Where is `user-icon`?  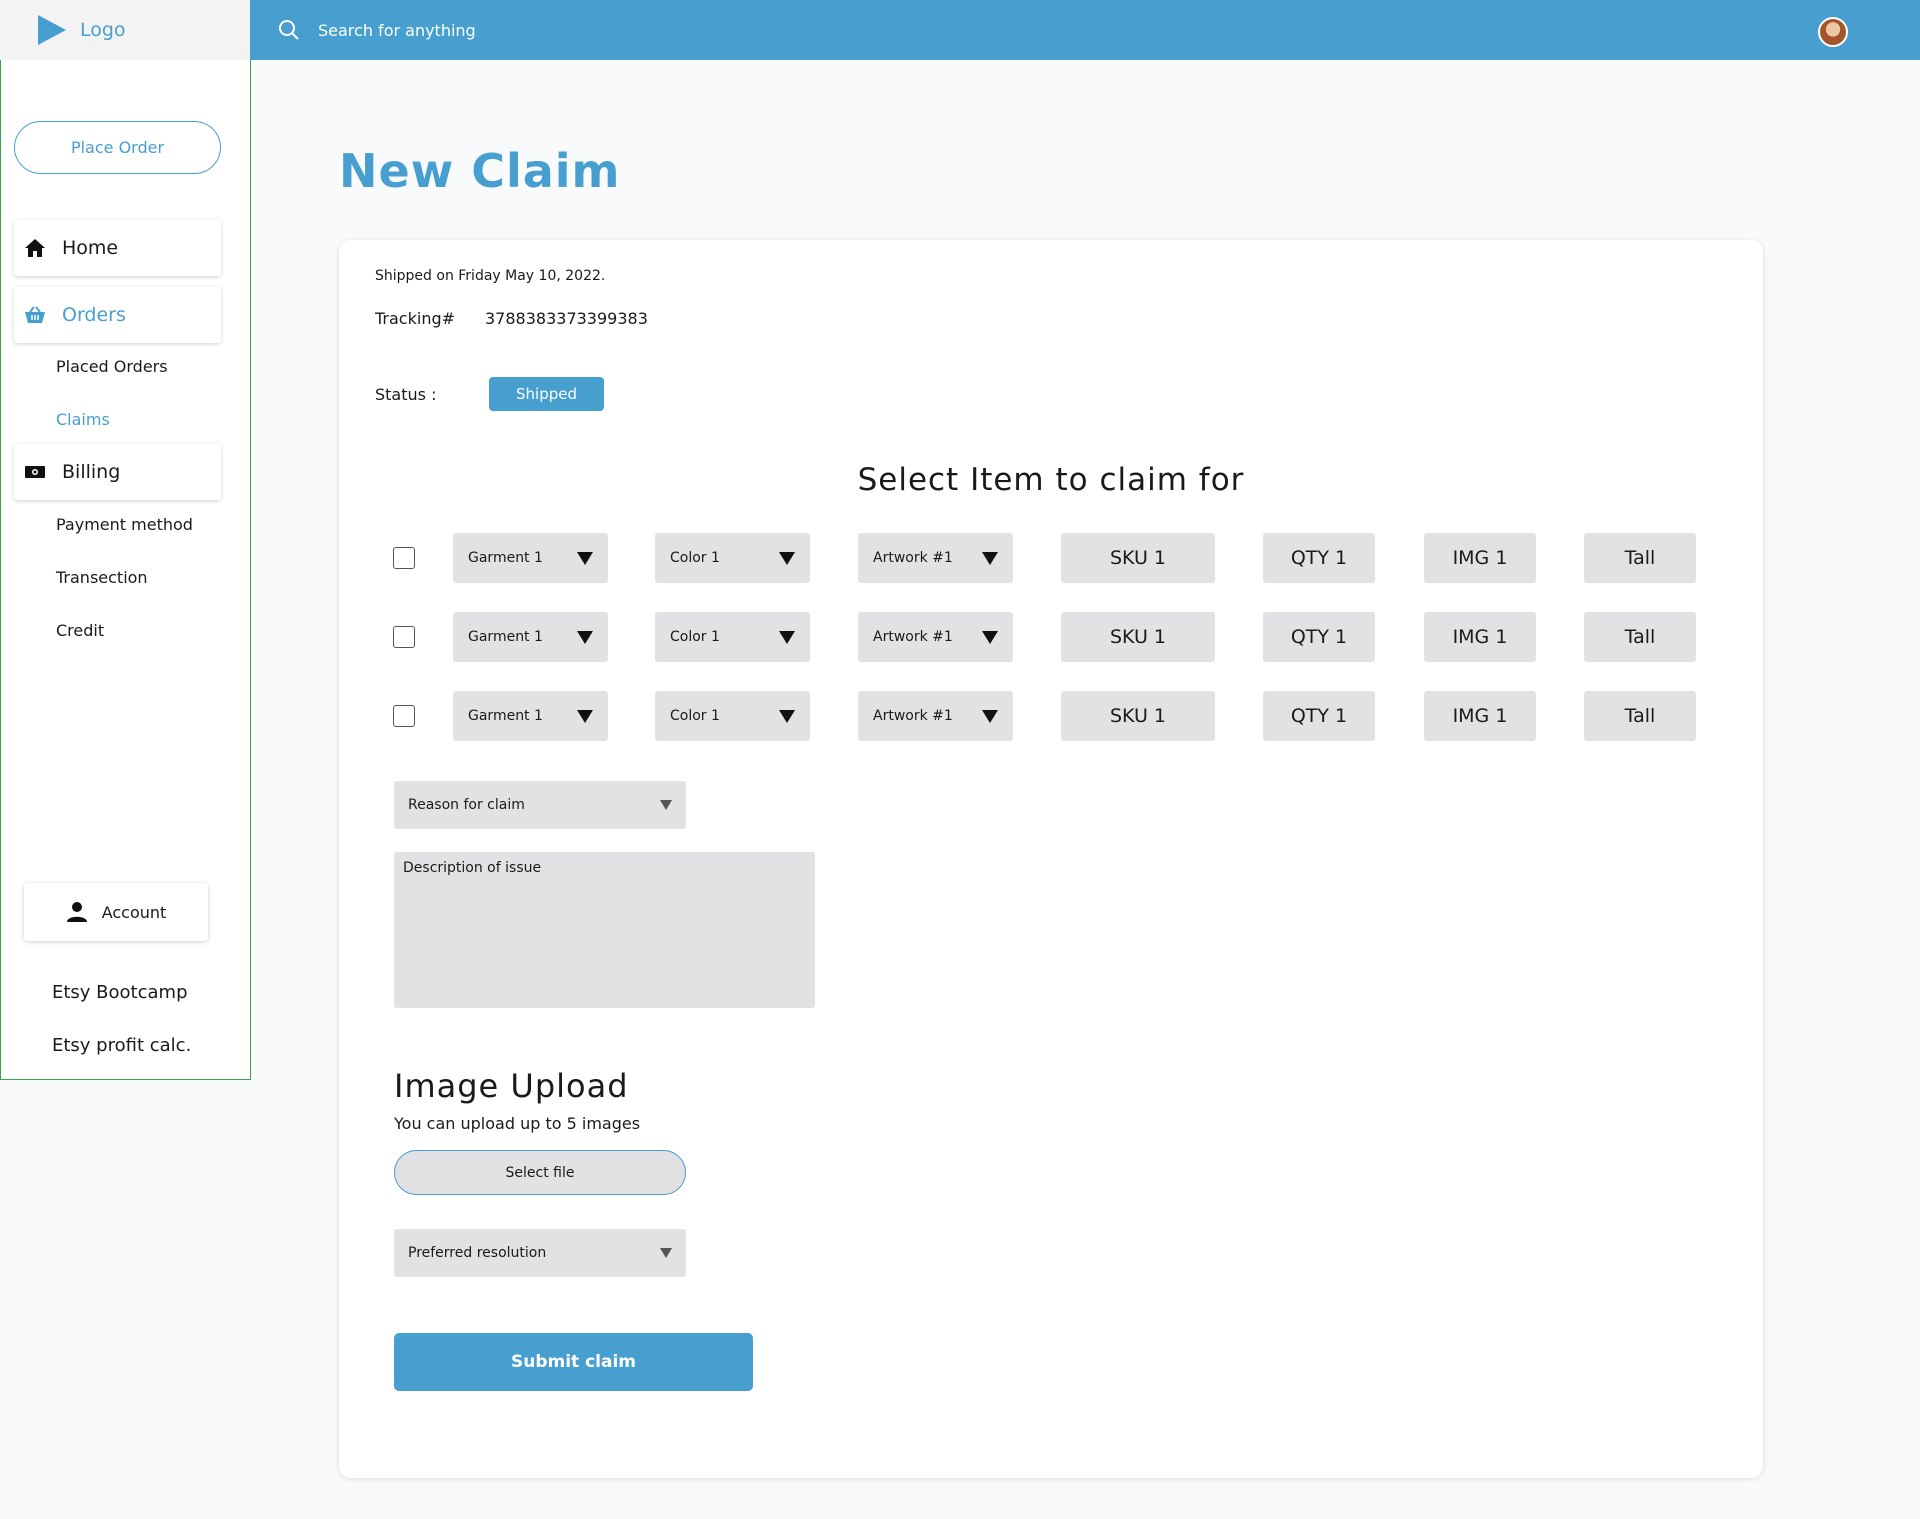
user-icon is located at coordinates (77, 912).